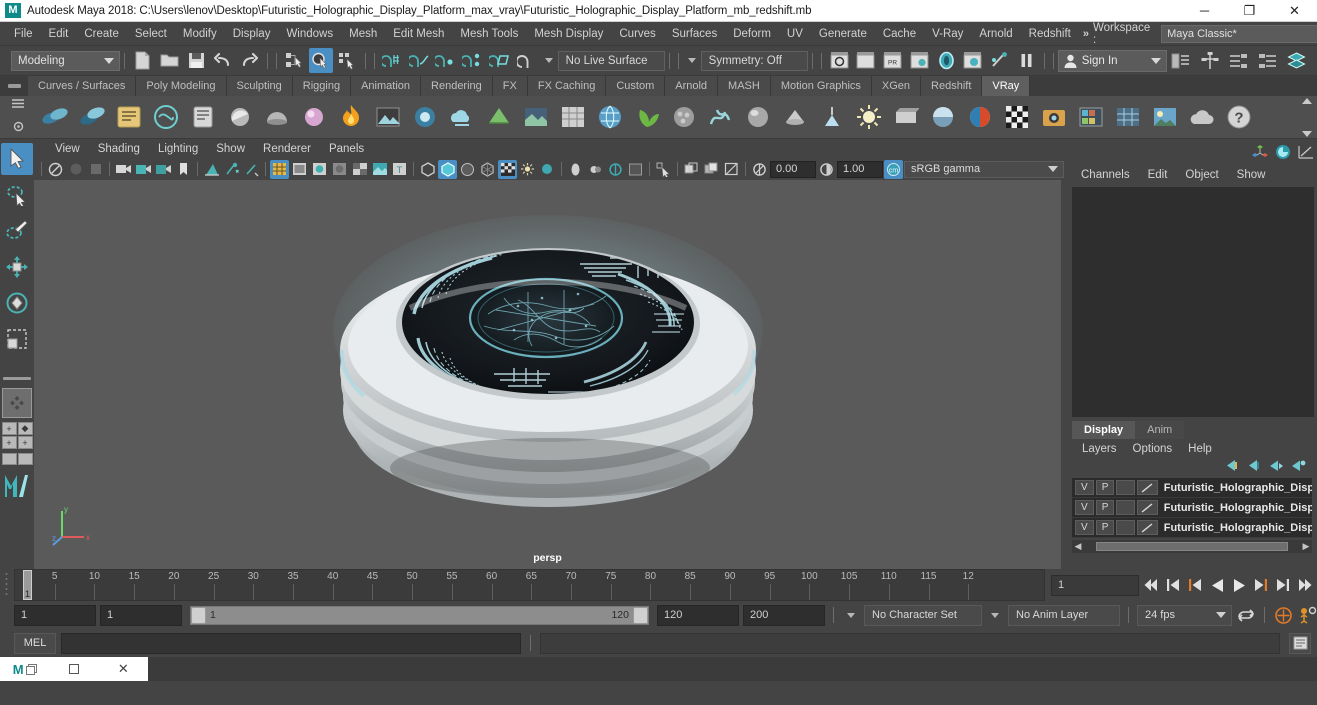 Image resolution: width=1317 pixels, height=705 pixels. I want to click on anim-layer-field: No Anim Layer, so click(1064, 615).